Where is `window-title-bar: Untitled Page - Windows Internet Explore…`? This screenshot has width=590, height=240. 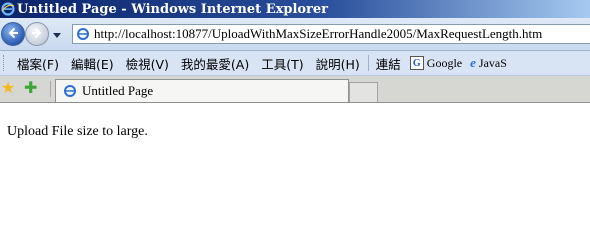
window-title-bar: Untitled Page - Windows Internet Explore… is located at coordinates (295, 9).